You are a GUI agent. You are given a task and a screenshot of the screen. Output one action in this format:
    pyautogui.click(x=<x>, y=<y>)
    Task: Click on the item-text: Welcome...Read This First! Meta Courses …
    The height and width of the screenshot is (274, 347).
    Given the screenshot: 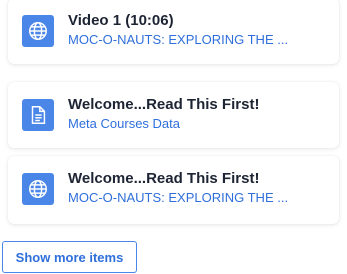 What is the action you would take?
    pyautogui.click(x=197, y=114)
    